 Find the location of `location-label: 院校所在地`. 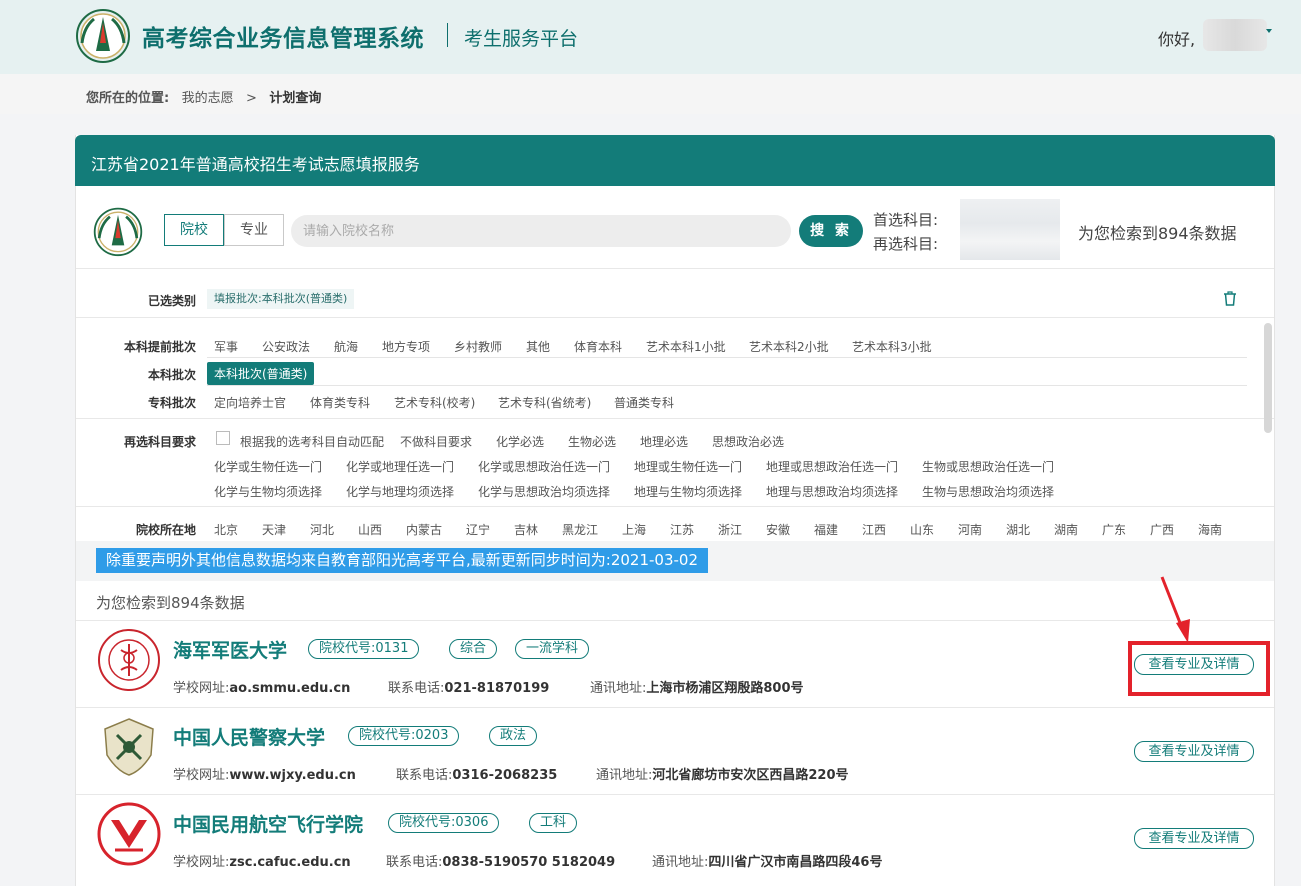

location-label: 院校所在地 is located at coordinates (165, 530).